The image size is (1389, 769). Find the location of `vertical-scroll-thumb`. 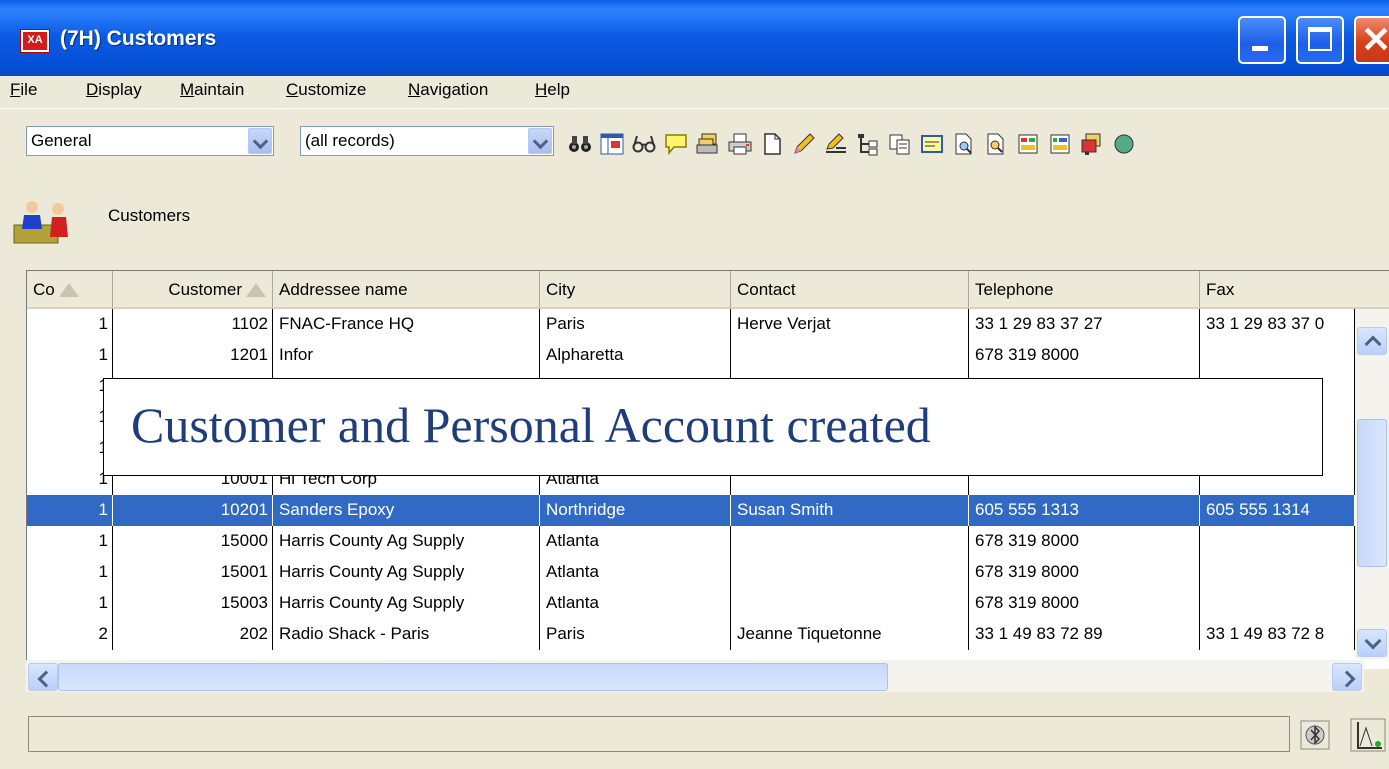

vertical-scroll-thumb is located at coordinates (1372, 493).